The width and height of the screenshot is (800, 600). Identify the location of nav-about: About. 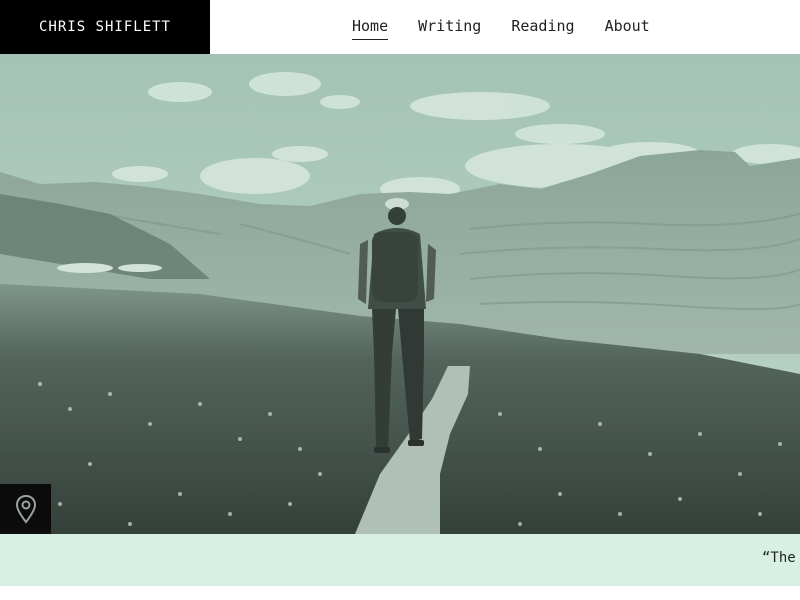
(627, 27).